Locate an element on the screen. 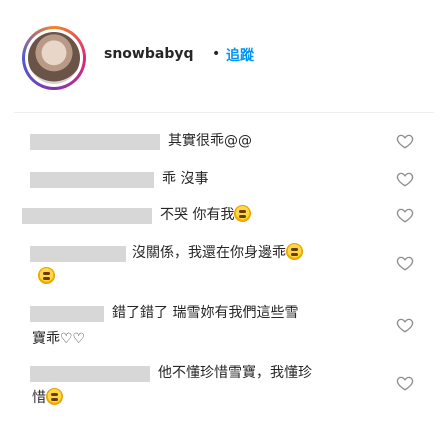 The image size is (446, 443). comment-text: 其實很乖@@ is located at coordinates (210, 141).